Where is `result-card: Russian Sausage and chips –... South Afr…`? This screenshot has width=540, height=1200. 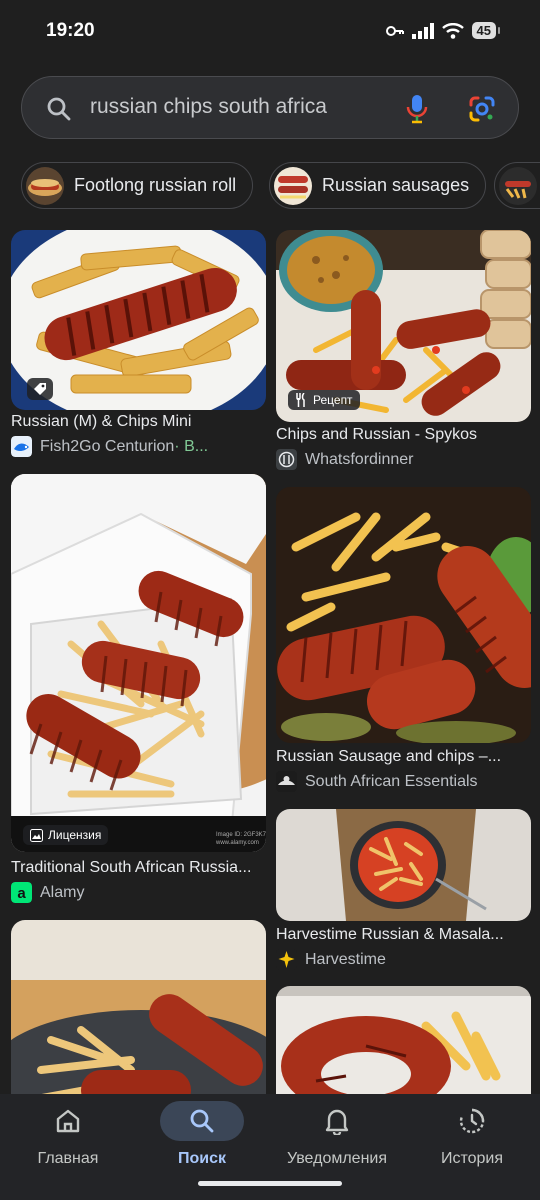 result-card: Russian Sausage and chips –... South Afr… is located at coordinates (403, 642).